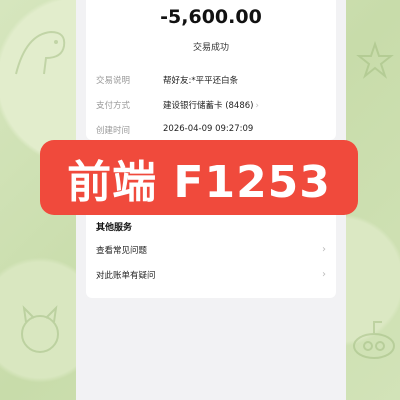  What do you see at coordinates (375, 59) in the screenshot?
I see `star-doodle-icon` at bounding box center [375, 59].